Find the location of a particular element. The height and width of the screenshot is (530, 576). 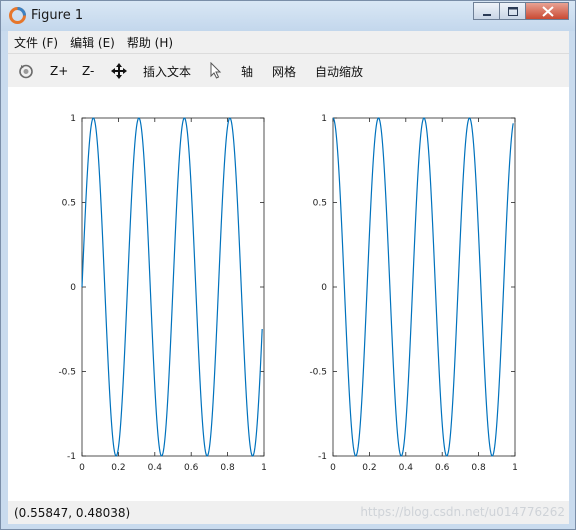

zoom-out-button: Z- is located at coordinates (88, 71).